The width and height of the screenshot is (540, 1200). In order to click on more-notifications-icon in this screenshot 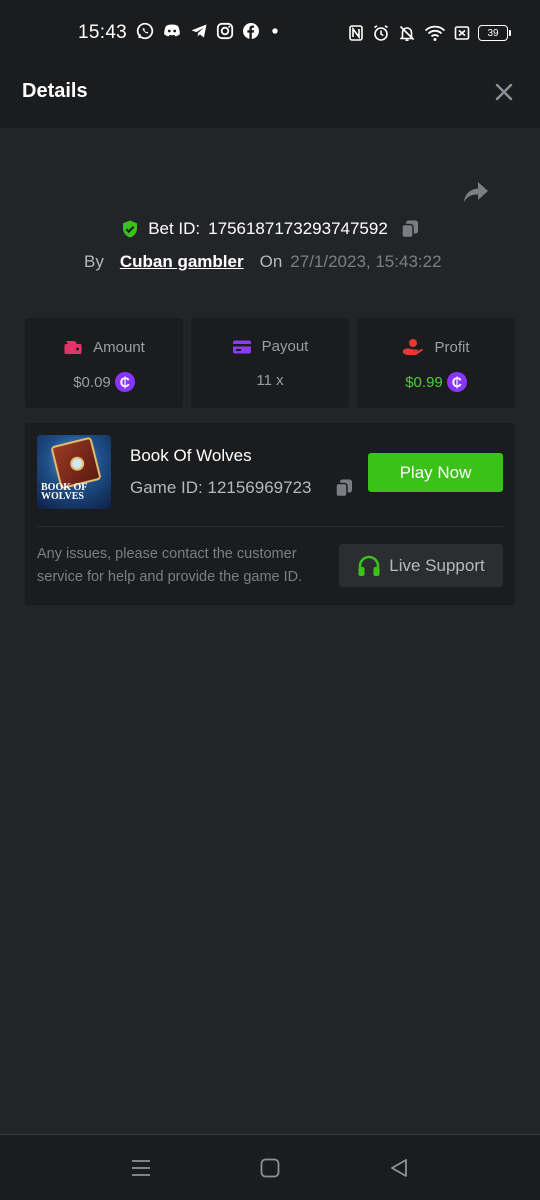, I will do `click(275, 31)`.